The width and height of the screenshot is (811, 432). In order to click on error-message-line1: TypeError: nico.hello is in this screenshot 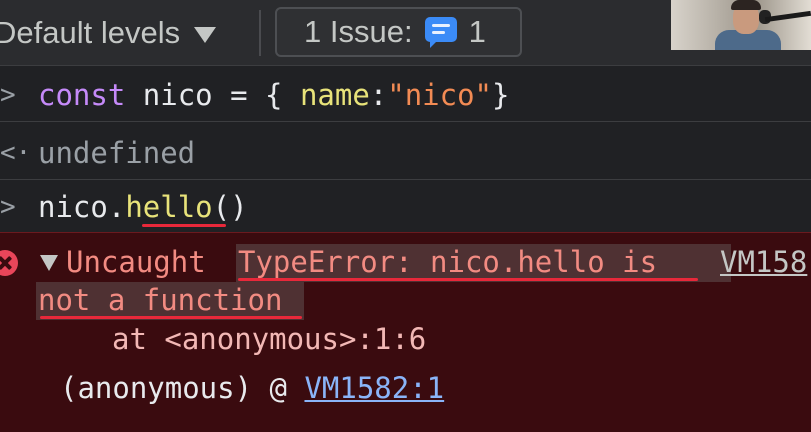, I will do `click(448, 262)`.